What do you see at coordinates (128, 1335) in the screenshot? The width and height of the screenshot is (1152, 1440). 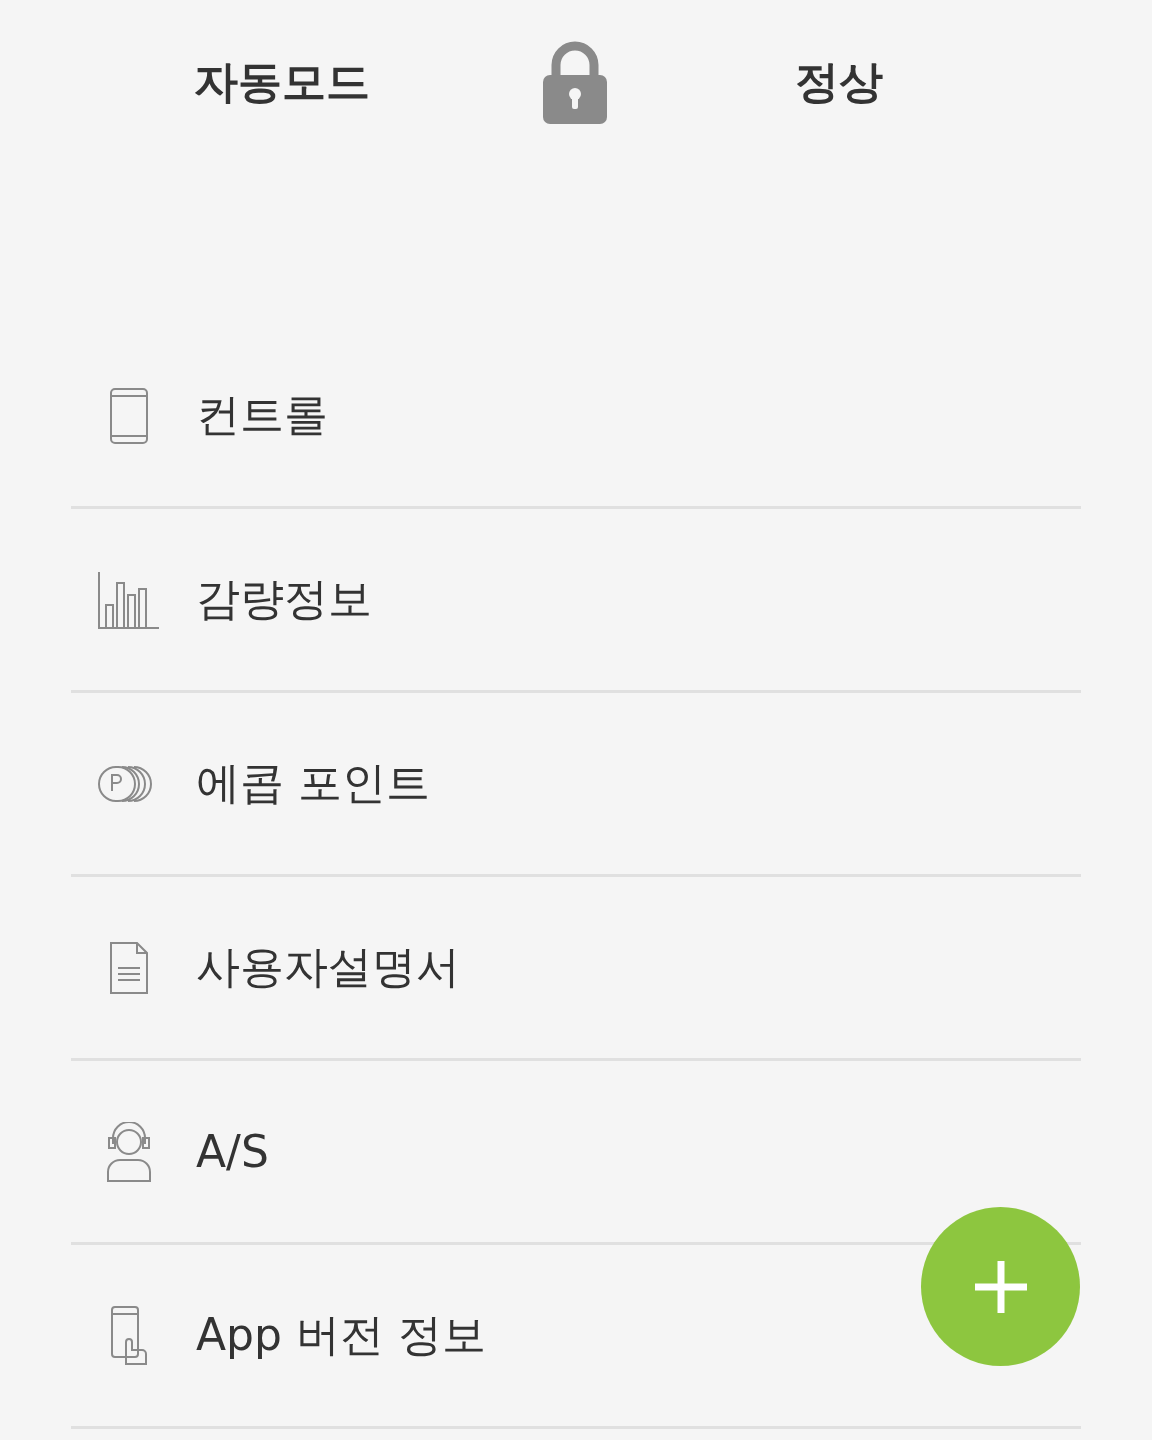 I see `phone-touch-icon` at bounding box center [128, 1335].